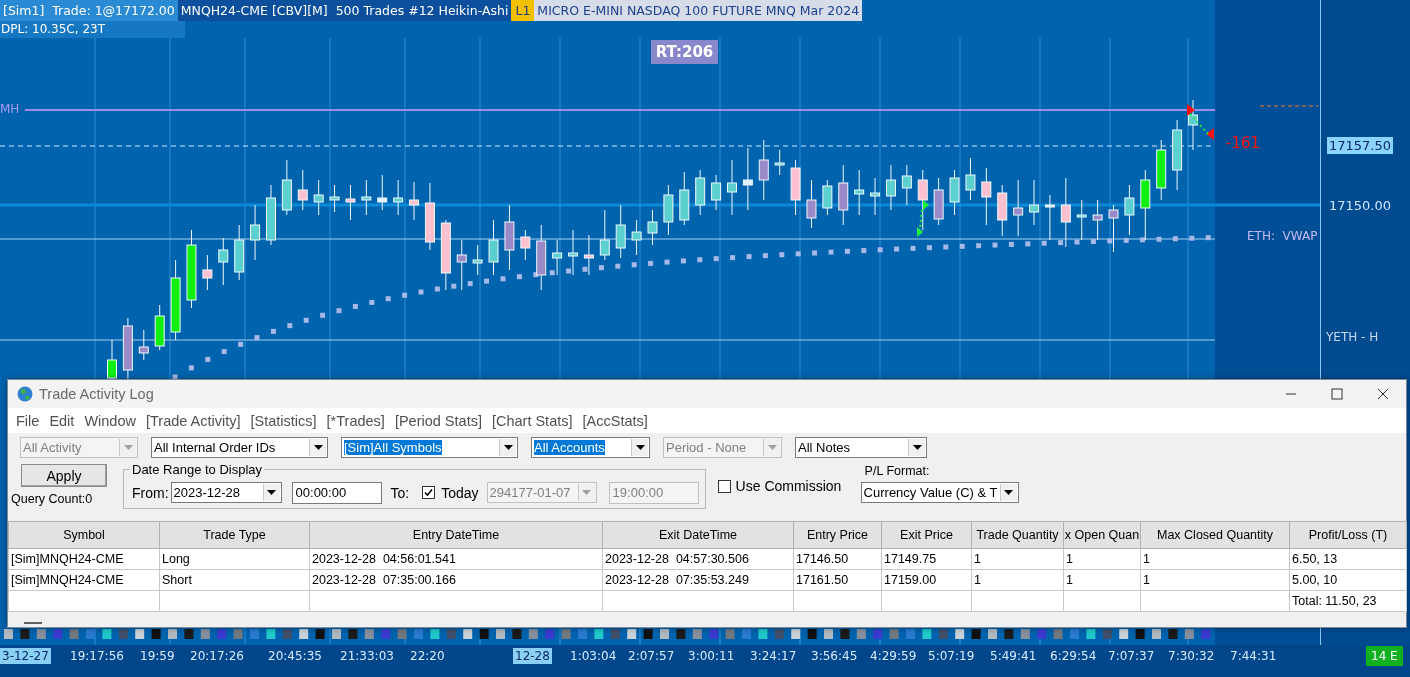  Describe the element at coordinates (64, 475) in the screenshot. I see `apply-button: Apply` at that location.